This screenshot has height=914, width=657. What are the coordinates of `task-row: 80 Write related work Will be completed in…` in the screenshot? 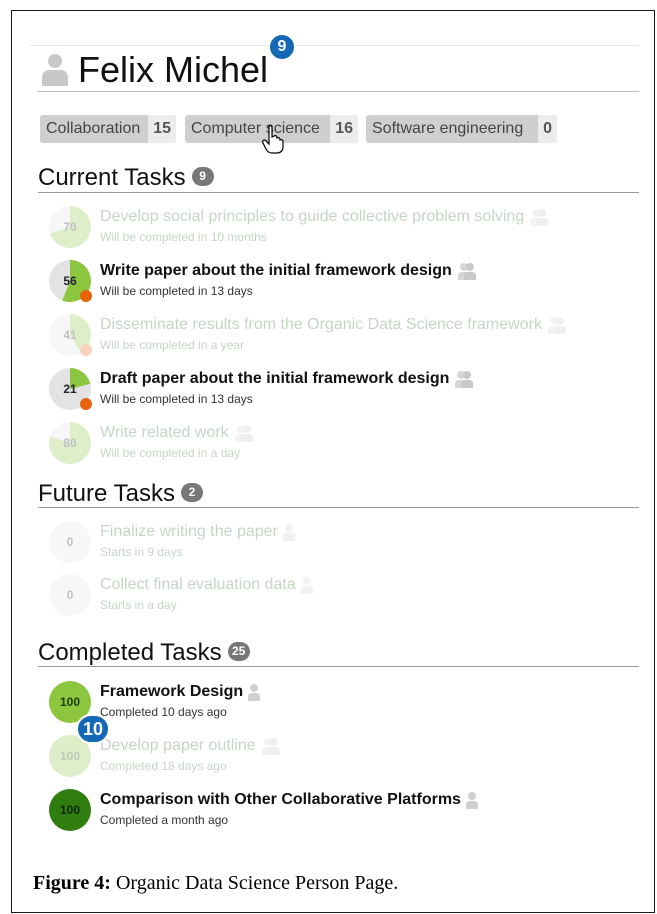 It's located at (343, 443).